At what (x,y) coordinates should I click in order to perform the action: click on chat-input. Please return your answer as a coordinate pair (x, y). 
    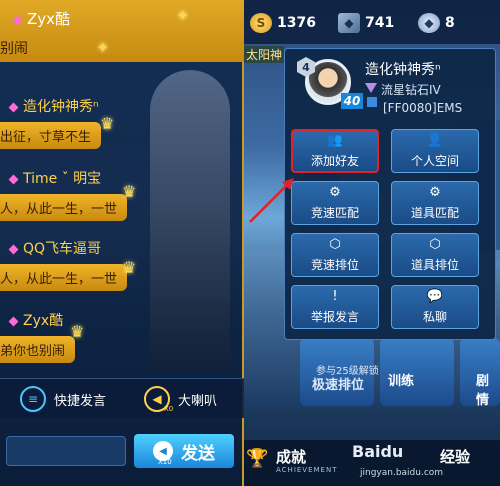
    Looking at the image, I should click on (66, 451).